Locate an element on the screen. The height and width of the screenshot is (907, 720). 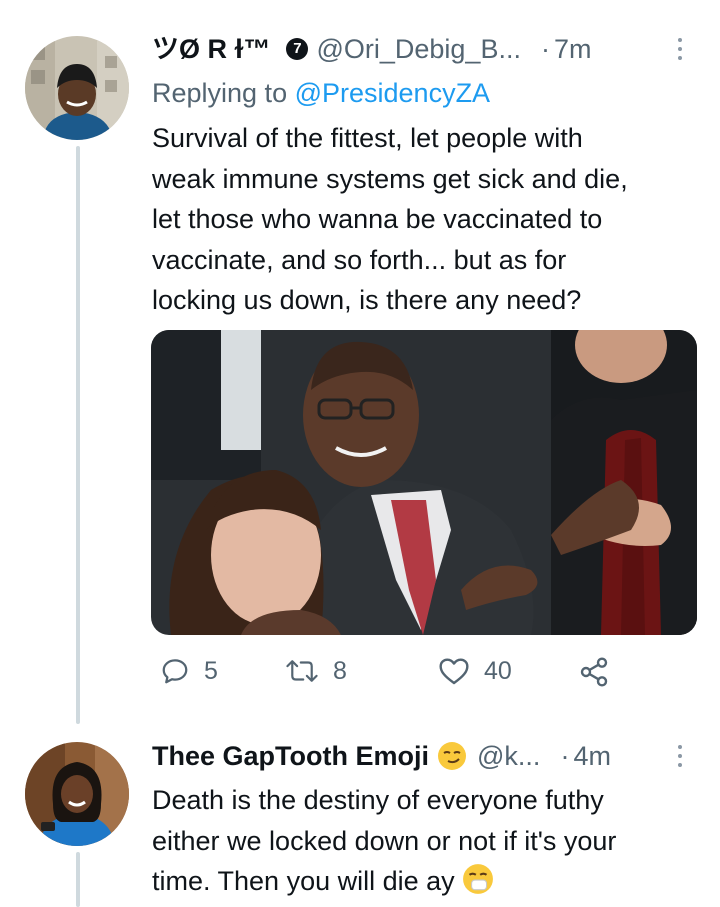
like-button: 40 is located at coordinates (475, 671).